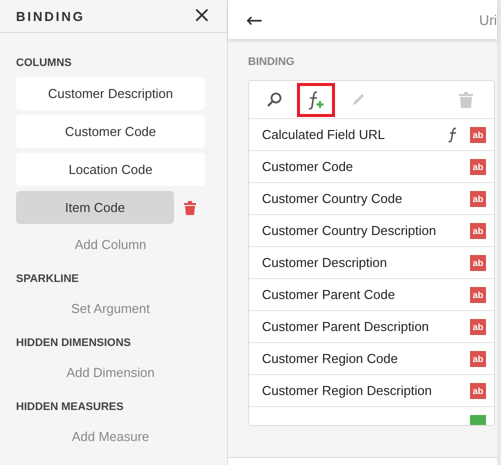 The image size is (501, 465). I want to click on field-name: Customer Region Description, so click(360, 390).